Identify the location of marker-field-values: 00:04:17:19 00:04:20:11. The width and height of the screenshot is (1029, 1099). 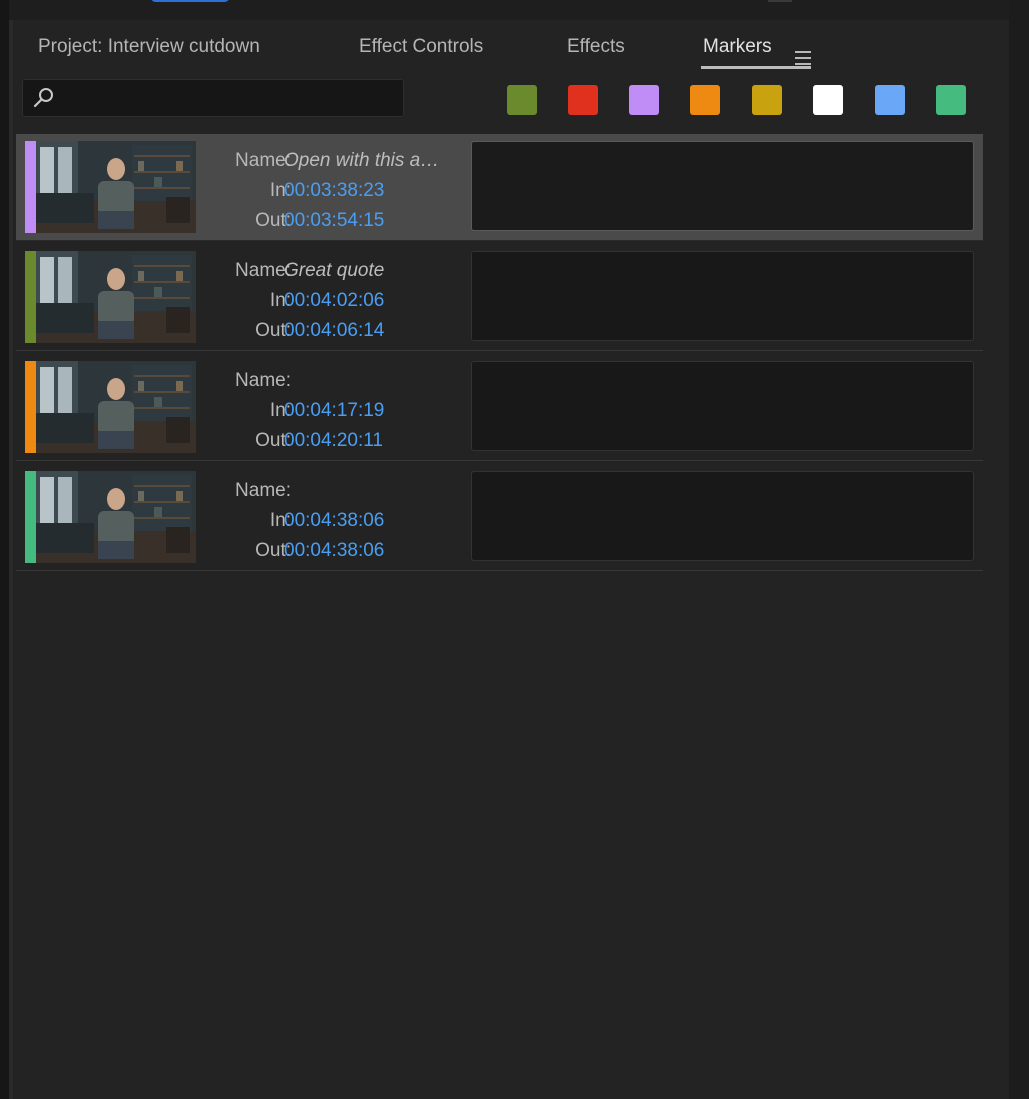
(369, 411).